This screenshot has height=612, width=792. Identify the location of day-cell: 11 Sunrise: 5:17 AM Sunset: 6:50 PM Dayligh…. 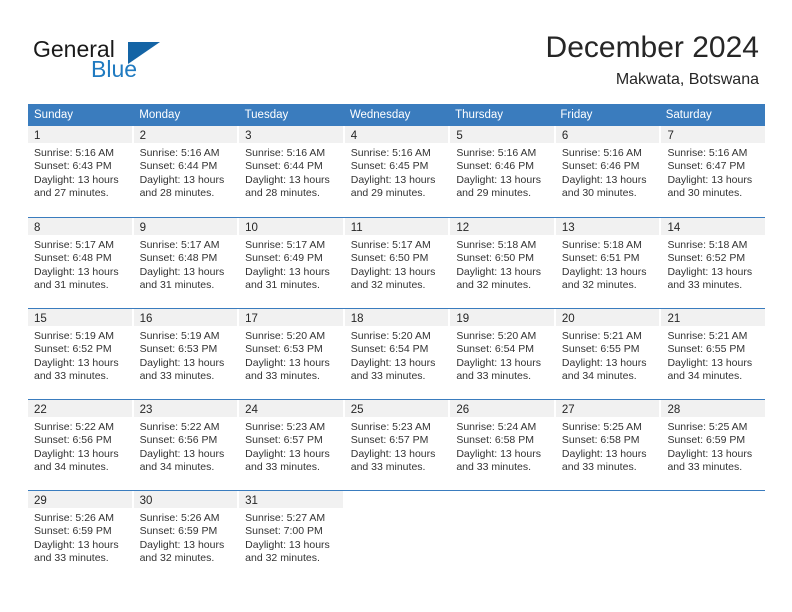
(396, 263).